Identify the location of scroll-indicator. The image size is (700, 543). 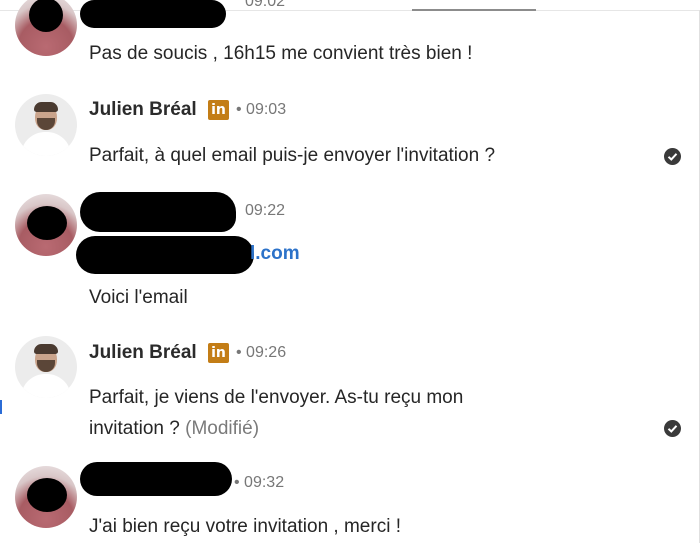
(474, 10).